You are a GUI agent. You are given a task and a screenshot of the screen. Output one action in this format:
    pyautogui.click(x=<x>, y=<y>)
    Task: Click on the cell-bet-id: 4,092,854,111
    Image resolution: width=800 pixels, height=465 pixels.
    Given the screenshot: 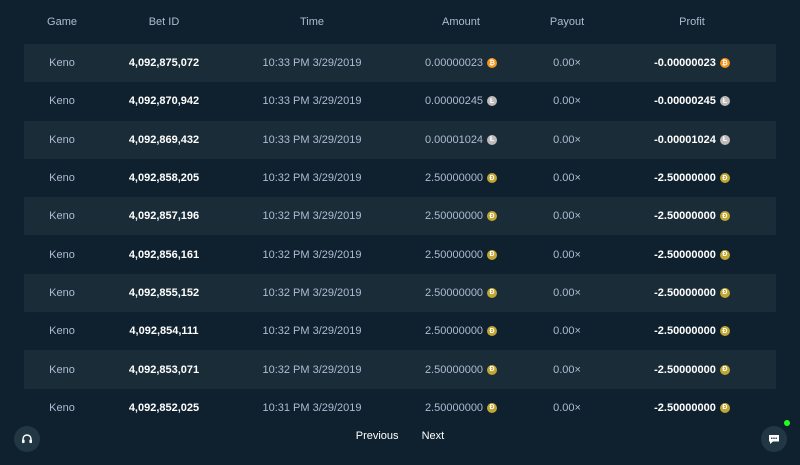 What is the action you would take?
    pyautogui.click(x=164, y=331)
    